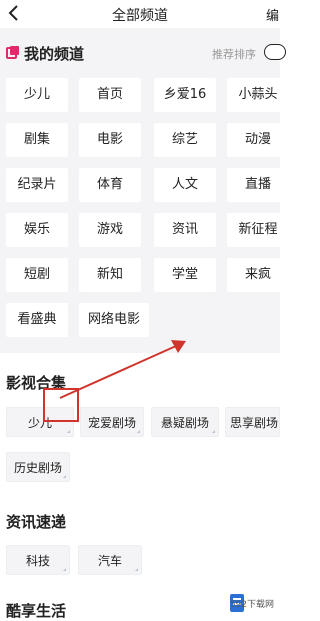 The width and height of the screenshot is (320, 621). I want to click on watermark-text: 592下载网, so click(251, 605).